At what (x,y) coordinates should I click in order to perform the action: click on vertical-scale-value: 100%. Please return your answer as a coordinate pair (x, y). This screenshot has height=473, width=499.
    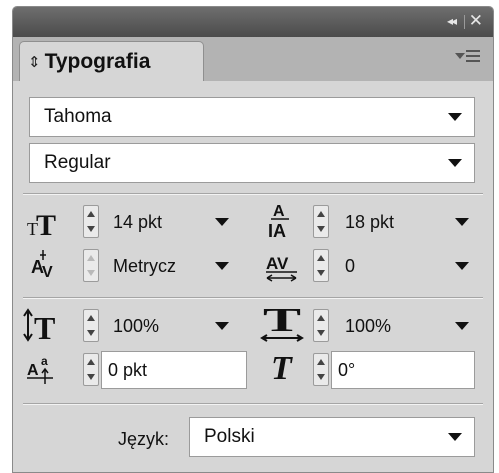
    Looking at the image, I should click on (136, 325).